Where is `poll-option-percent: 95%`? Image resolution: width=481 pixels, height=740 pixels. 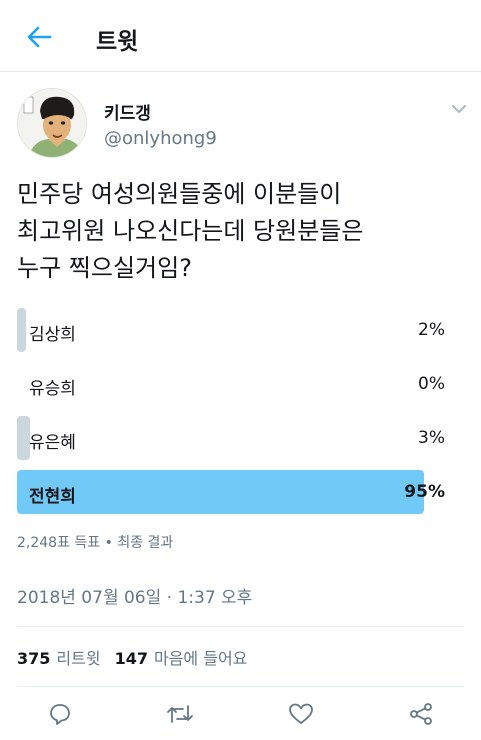
poll-option-percent: 95% is located at coordinates (424, 492).